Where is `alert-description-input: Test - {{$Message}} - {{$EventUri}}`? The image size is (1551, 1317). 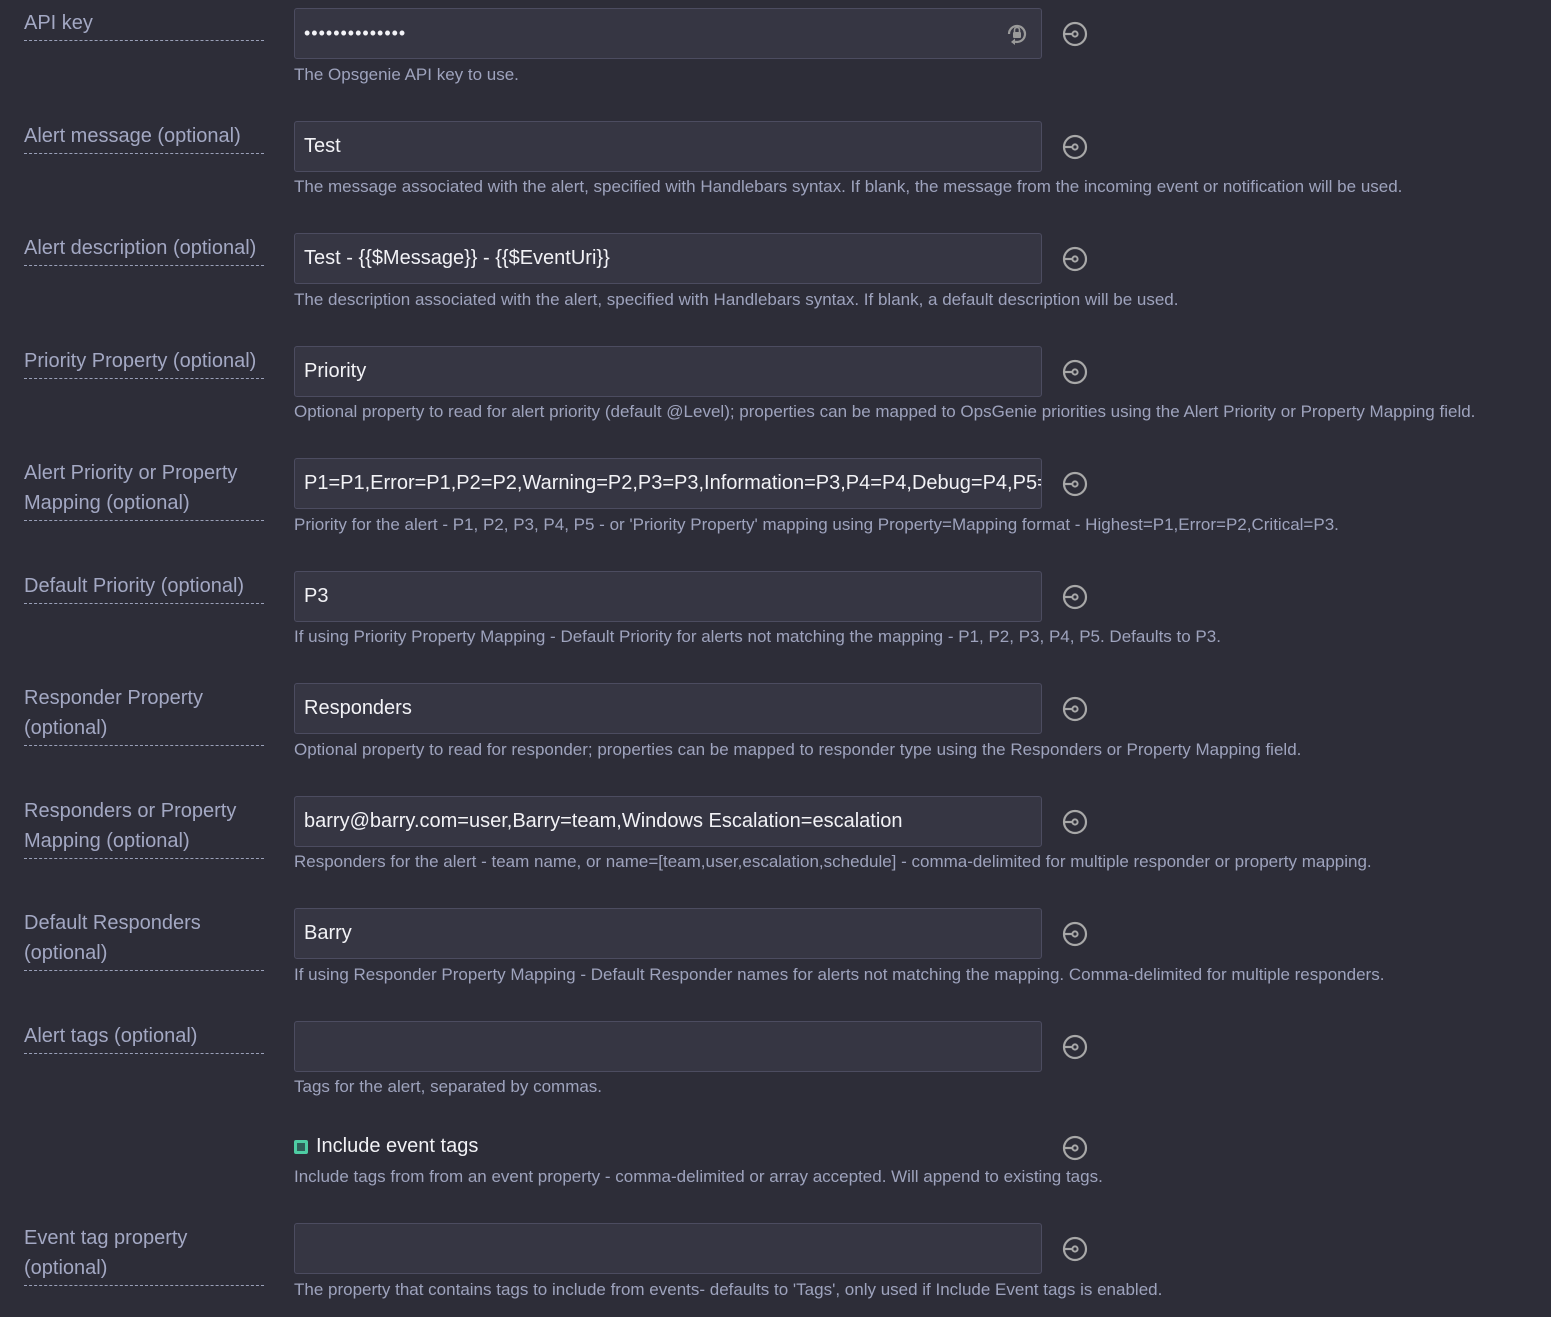
alert-description-input: Test - {{$Message}} - {{$EventUri}} is located at coordinates (668, 258).